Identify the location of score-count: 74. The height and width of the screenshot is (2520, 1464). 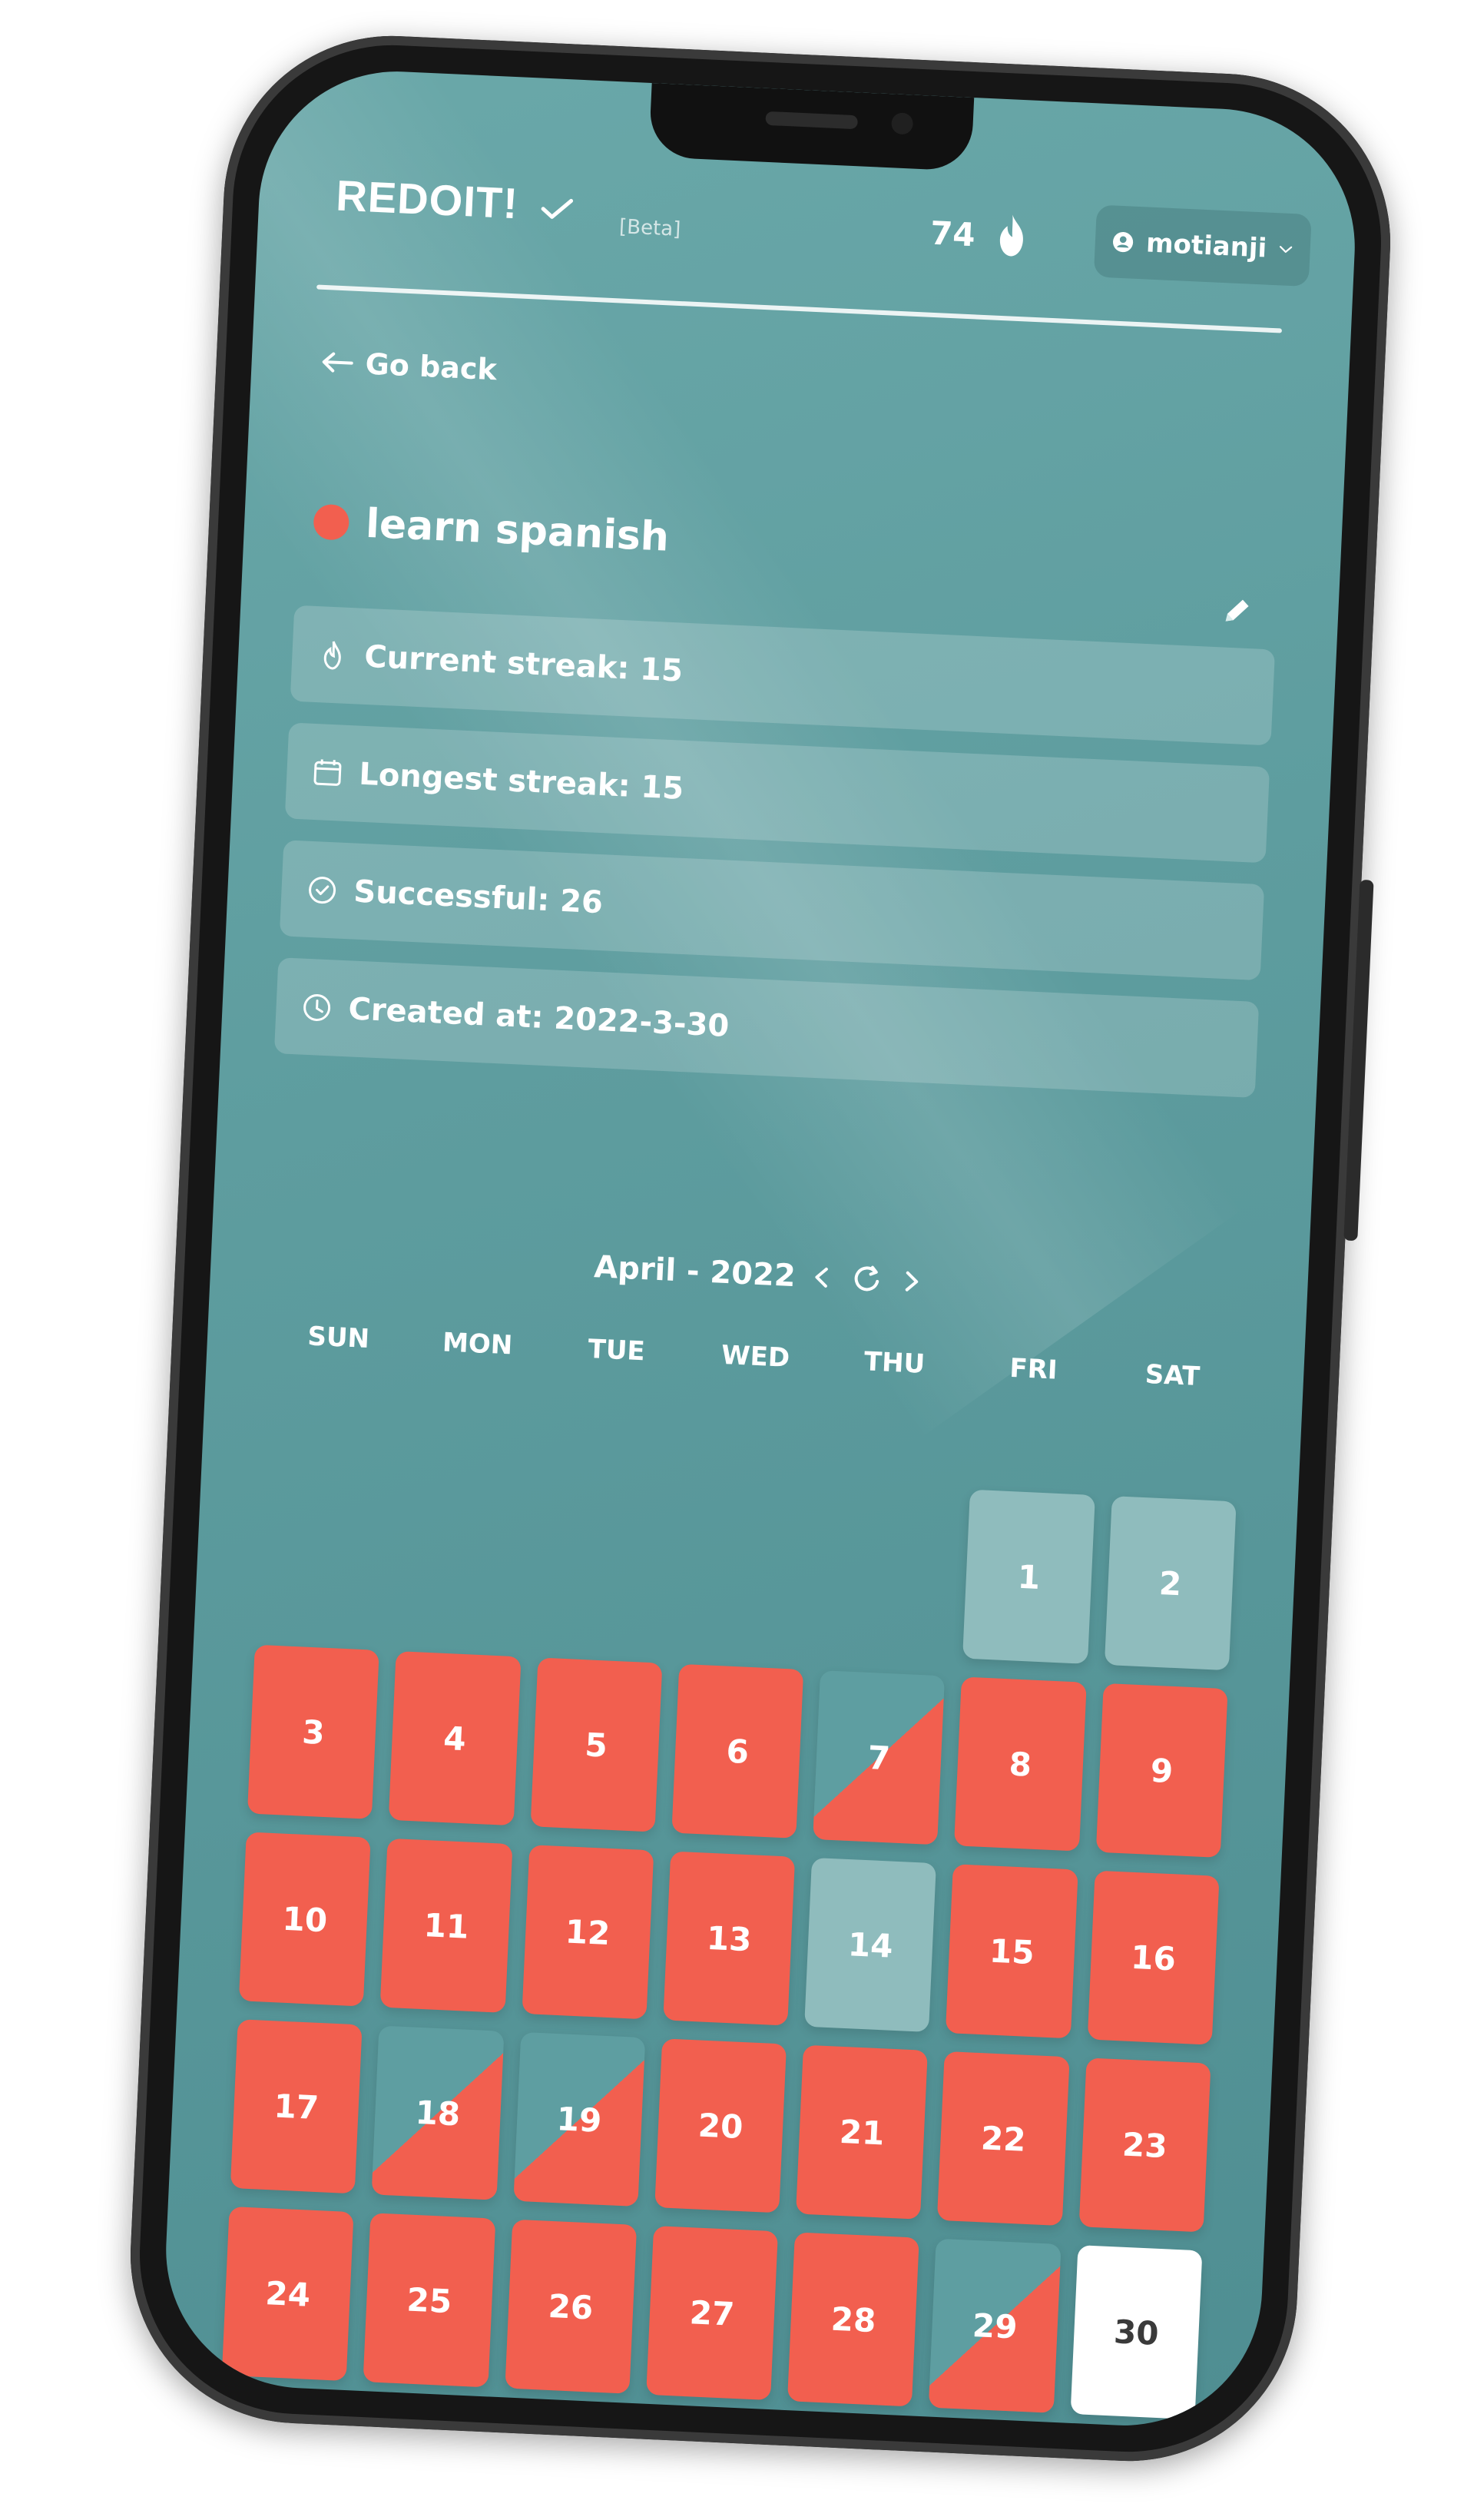
(952, 234).